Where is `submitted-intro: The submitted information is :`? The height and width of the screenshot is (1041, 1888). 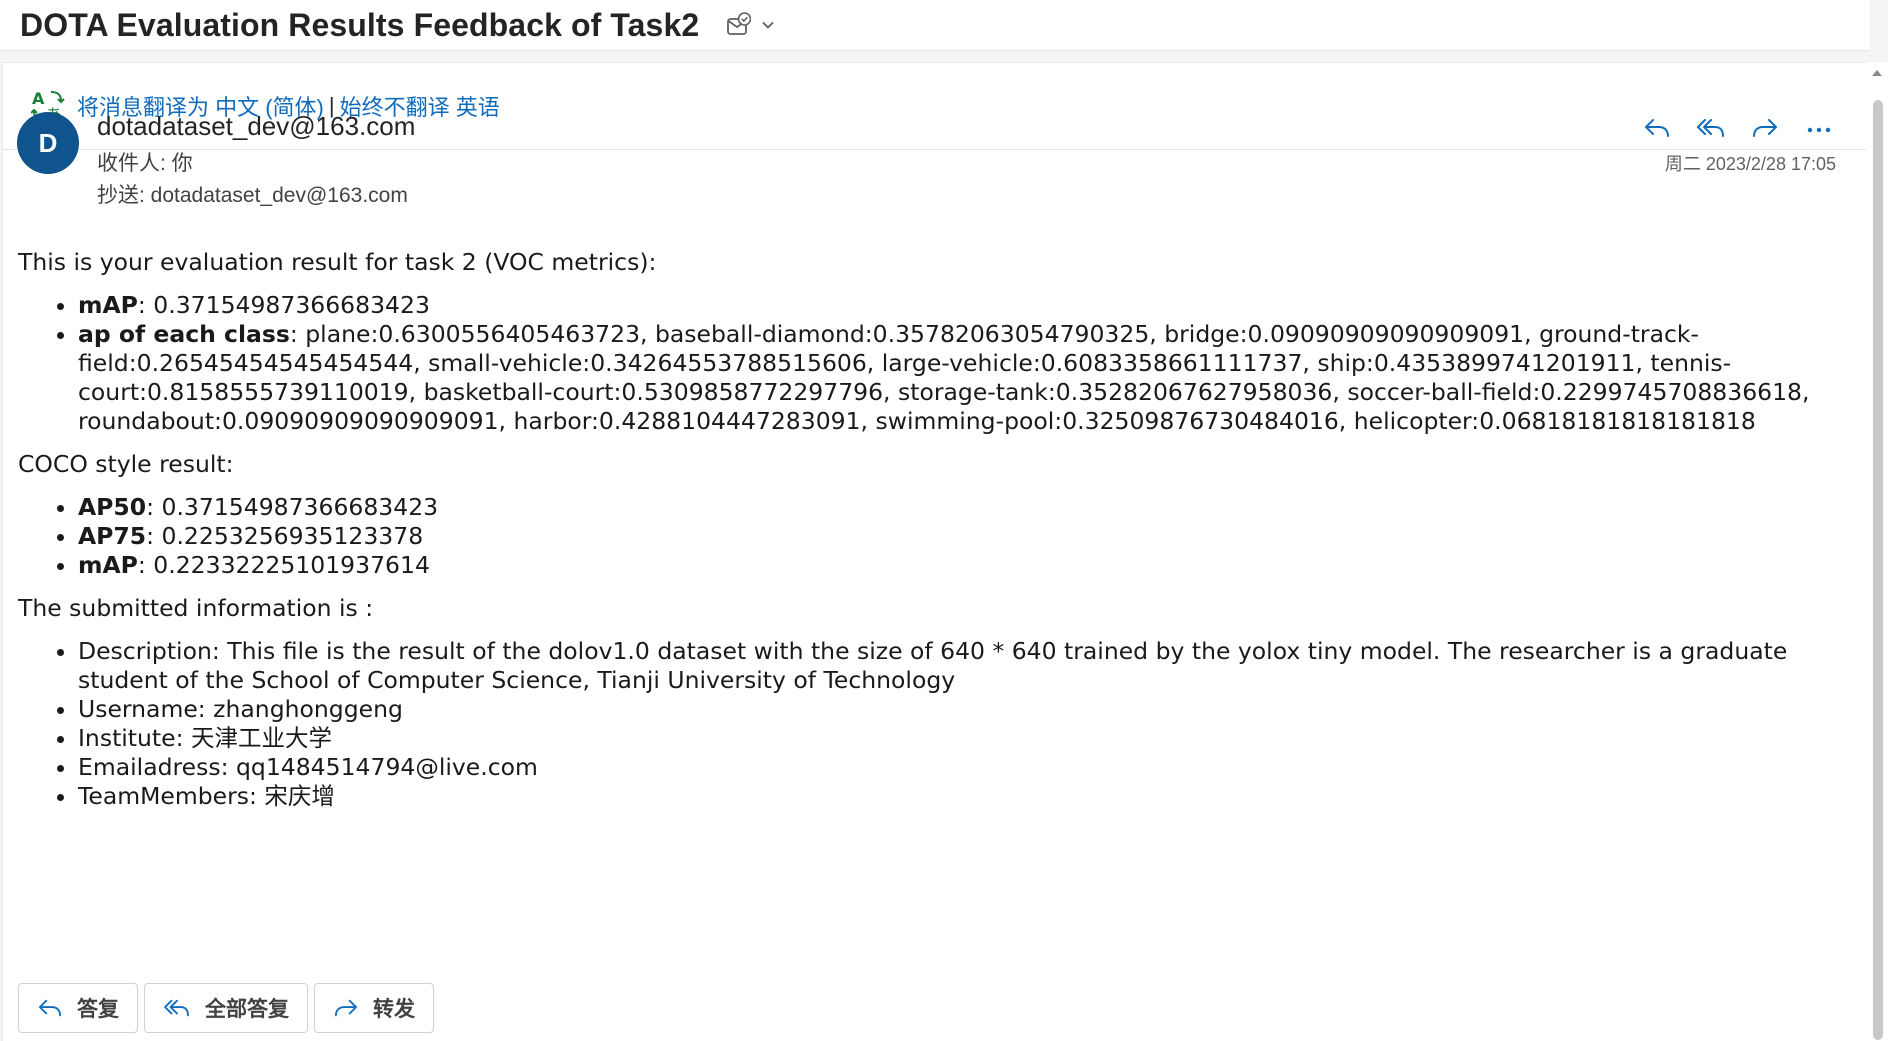 submitted-intro: The submitted information is : is located at coordinates (196, 608).